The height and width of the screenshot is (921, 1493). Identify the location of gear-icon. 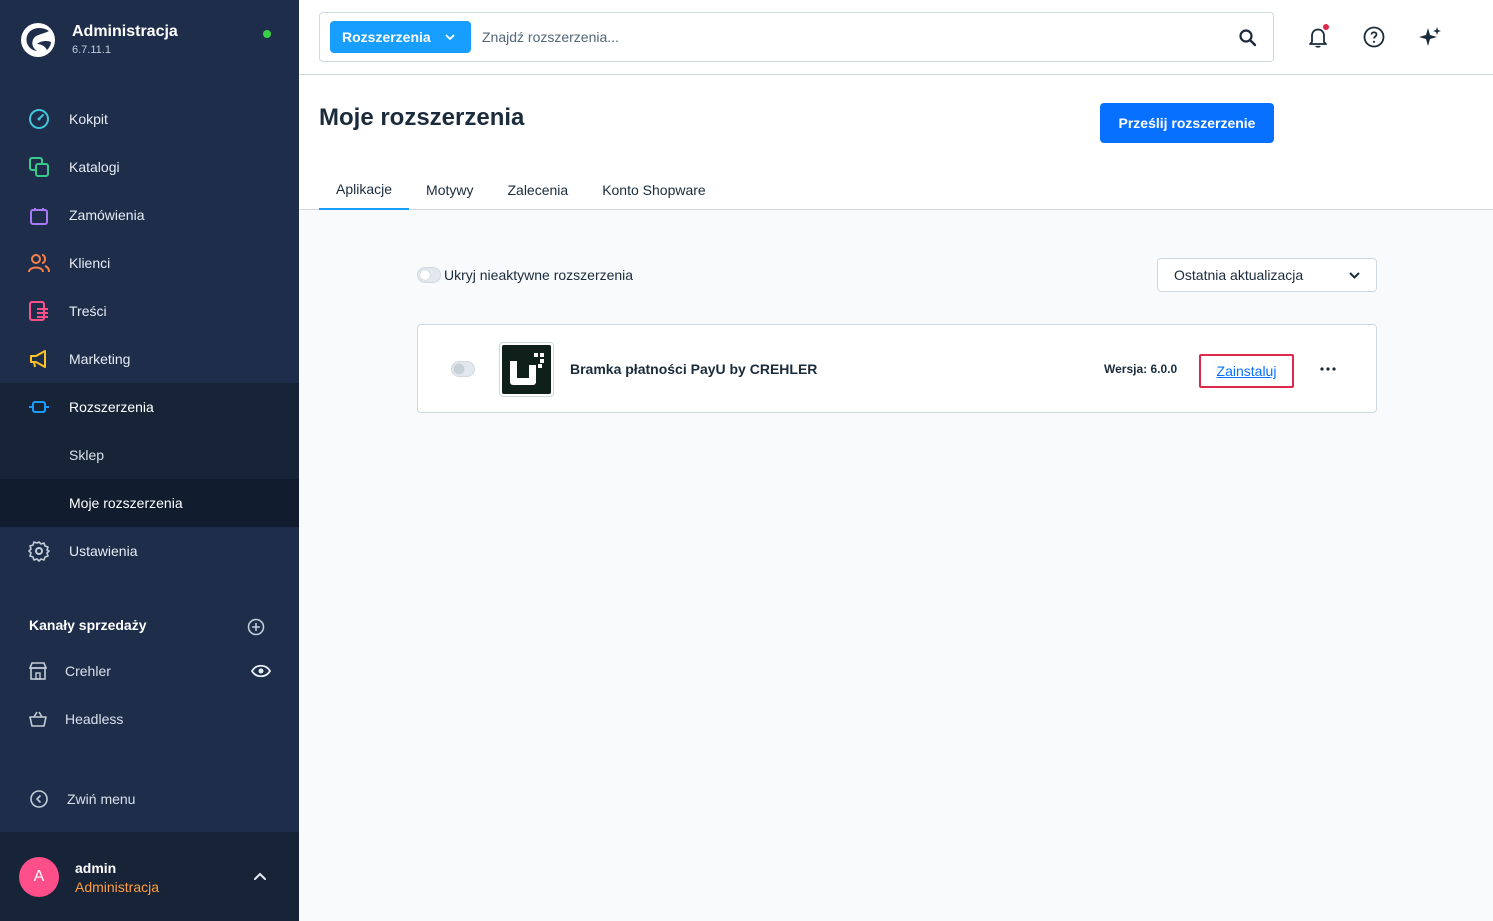
(39, 551).